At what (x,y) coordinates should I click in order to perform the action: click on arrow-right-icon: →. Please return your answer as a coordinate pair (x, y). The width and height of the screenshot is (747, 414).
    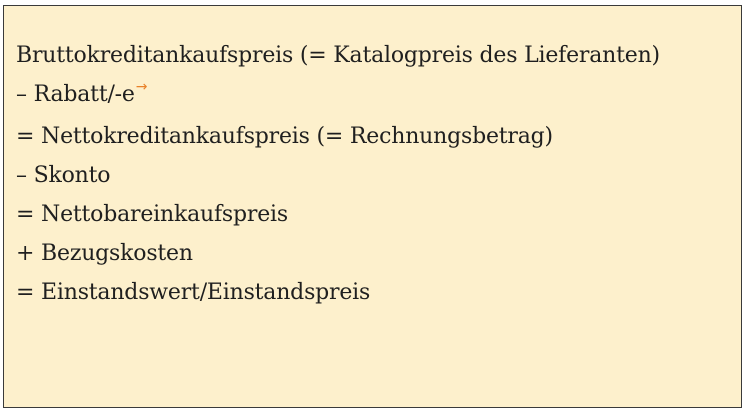
    Looking at the image, I should click on (141, 87).